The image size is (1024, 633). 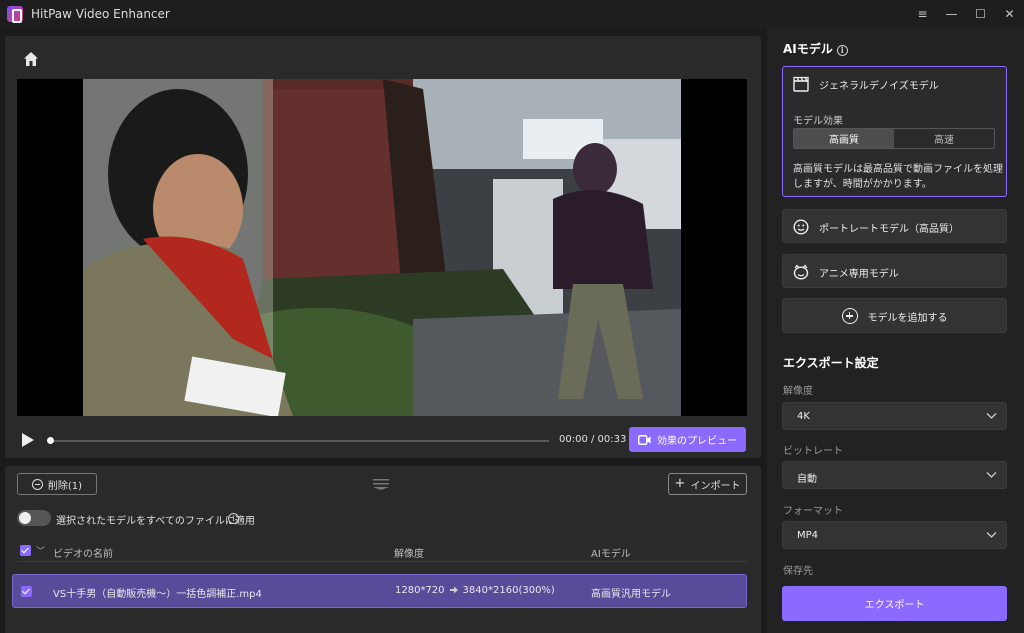 I want to click on resolution-label: 解像度, so click(x=798, y=391).